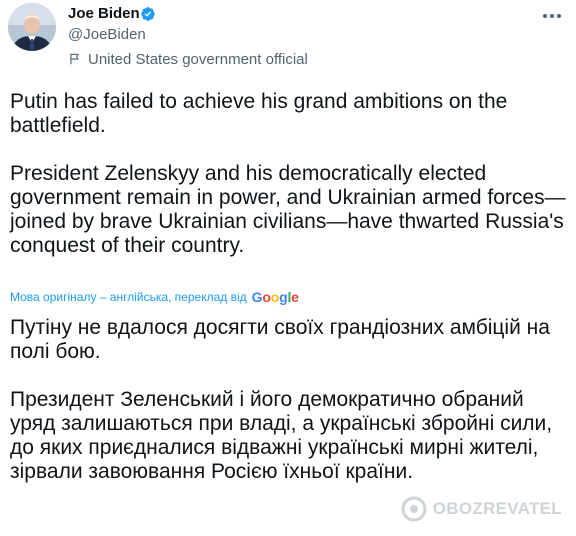 This screenshot has width=576, height=536. What do you see at coordinates (74, 59) in the screenshot?
I see `government-flag-icon` at bounding box center [74, 59].